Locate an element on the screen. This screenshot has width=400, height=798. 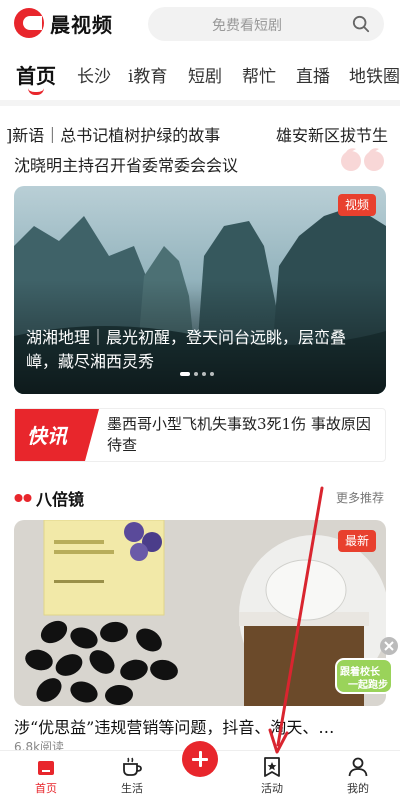
tab-short-drama: 短剧 is located at coordinates (205, 74).